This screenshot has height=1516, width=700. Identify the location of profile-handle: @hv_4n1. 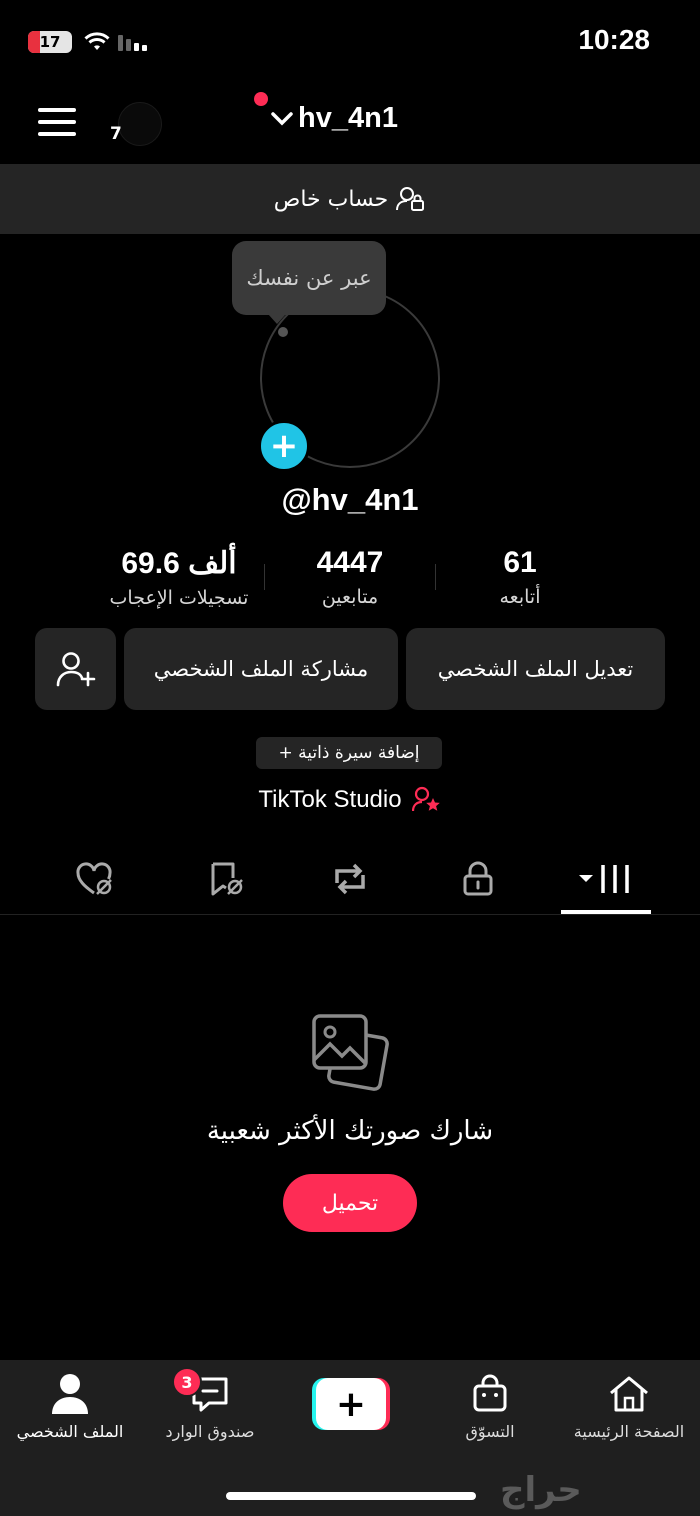
(350, 499).